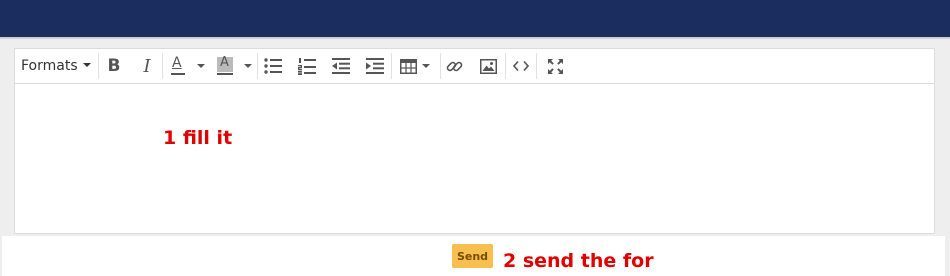 This screenshot has height=276, width=950. What do you see at coordinates (49, 66) in the screenshot?
I see `formats-label: Formats` at bounding box center [49, 66].